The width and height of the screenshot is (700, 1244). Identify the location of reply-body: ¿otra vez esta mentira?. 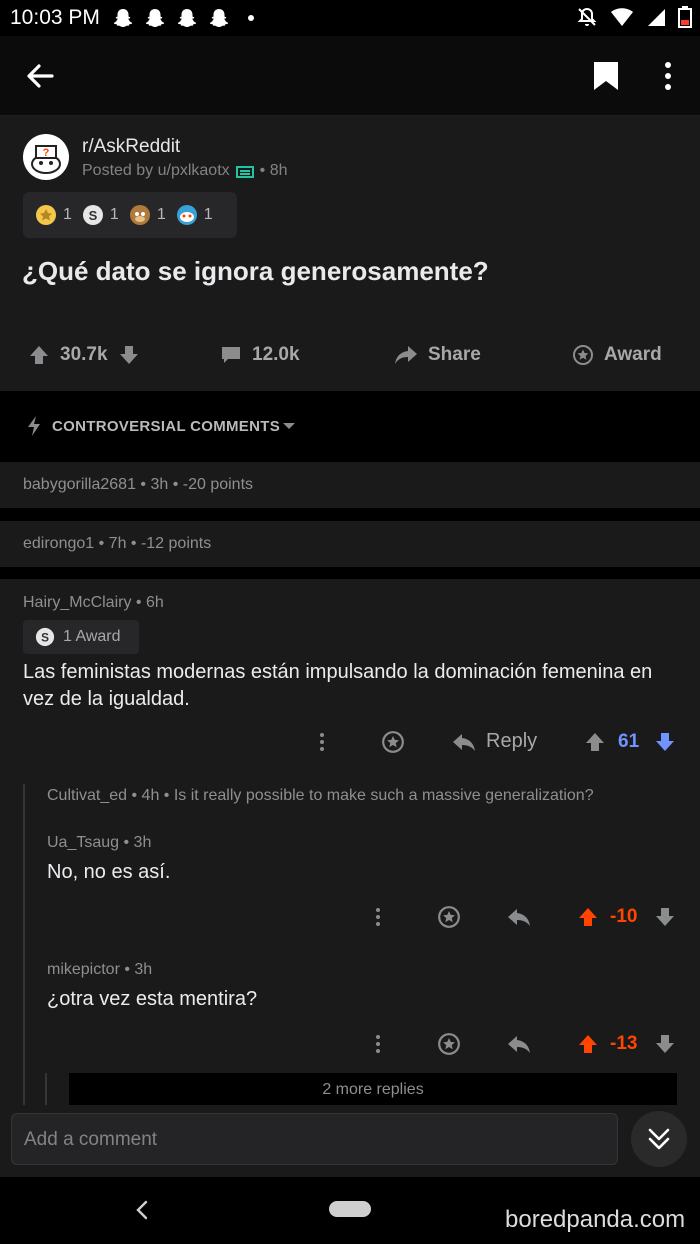
(152, 999).